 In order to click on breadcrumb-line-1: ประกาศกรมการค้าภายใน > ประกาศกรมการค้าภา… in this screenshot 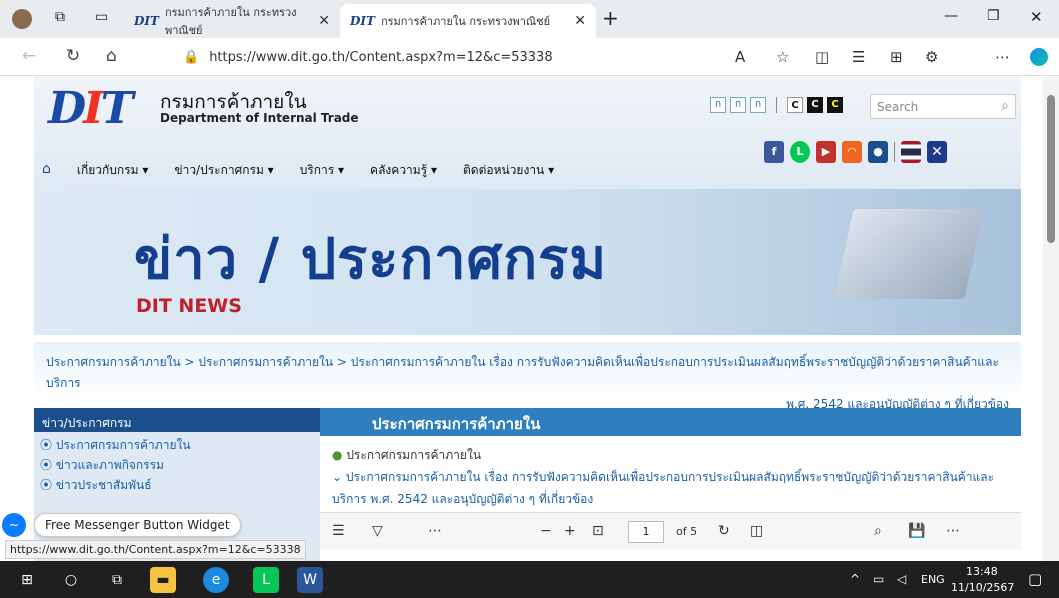, I will do `click(522, 372)`.